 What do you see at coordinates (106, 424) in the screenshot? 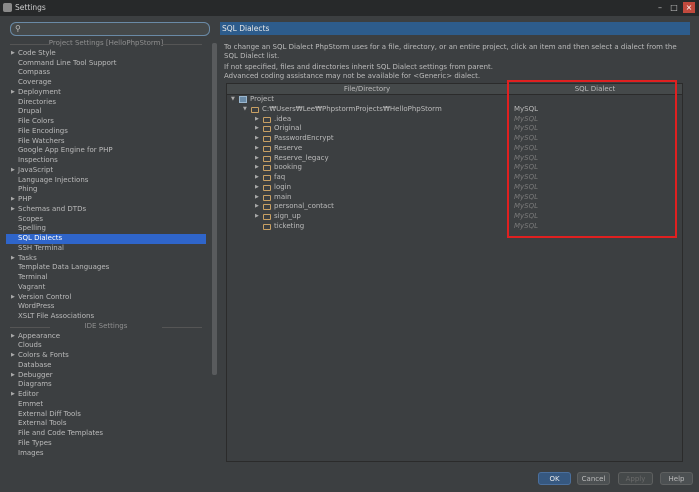
I see `sidebar-item: External Tools` at bounding box center [106, 424].